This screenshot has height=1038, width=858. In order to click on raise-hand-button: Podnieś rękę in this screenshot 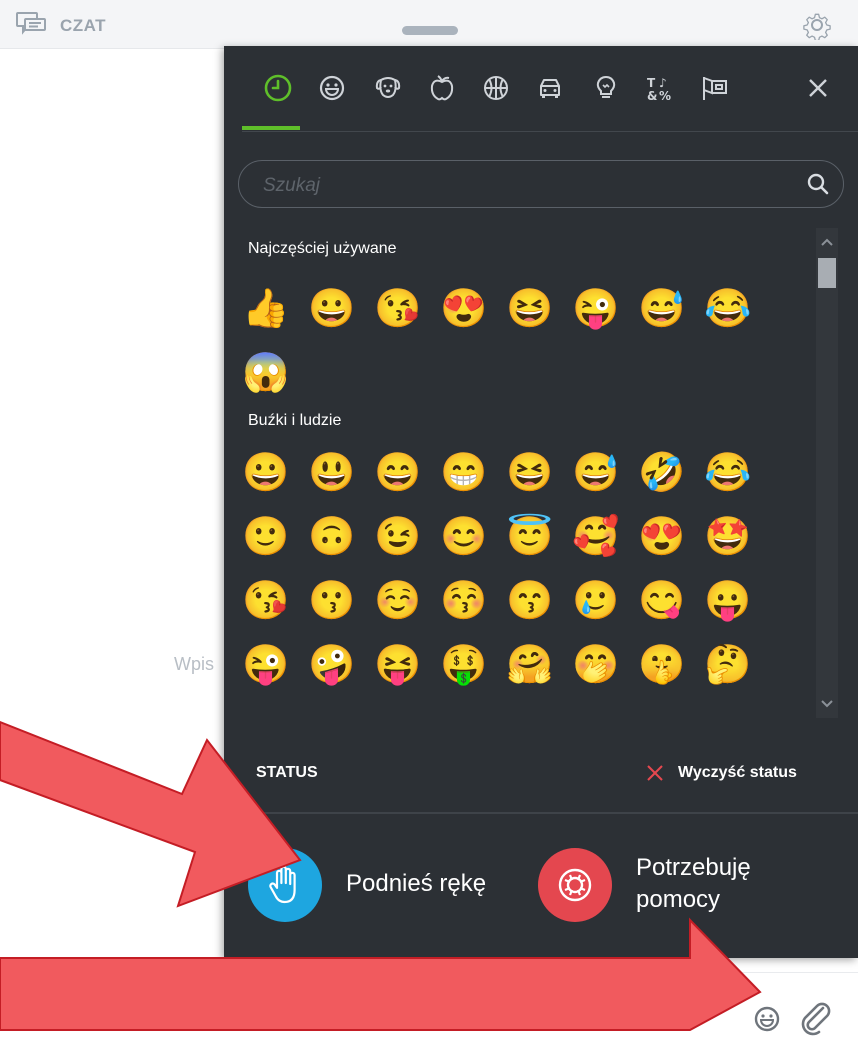, I will do `click(393, 885)`.